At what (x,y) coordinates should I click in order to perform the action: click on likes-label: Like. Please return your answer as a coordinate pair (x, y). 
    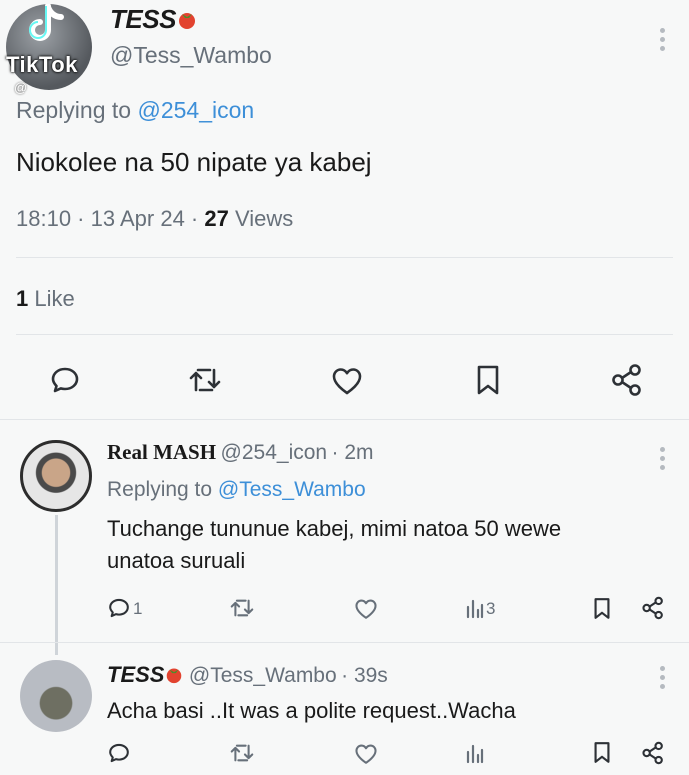
    Looking at the image, I should click on (54, 298).